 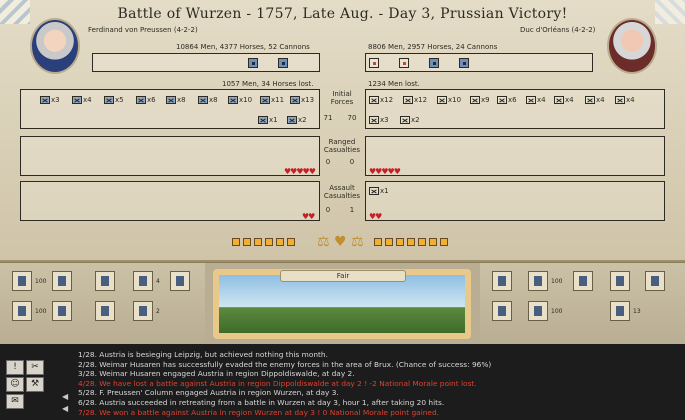 What do you see at coordinates (632, 46) in the screenshot?
I see `right-general-portrait` at bounding box center [632, 46].